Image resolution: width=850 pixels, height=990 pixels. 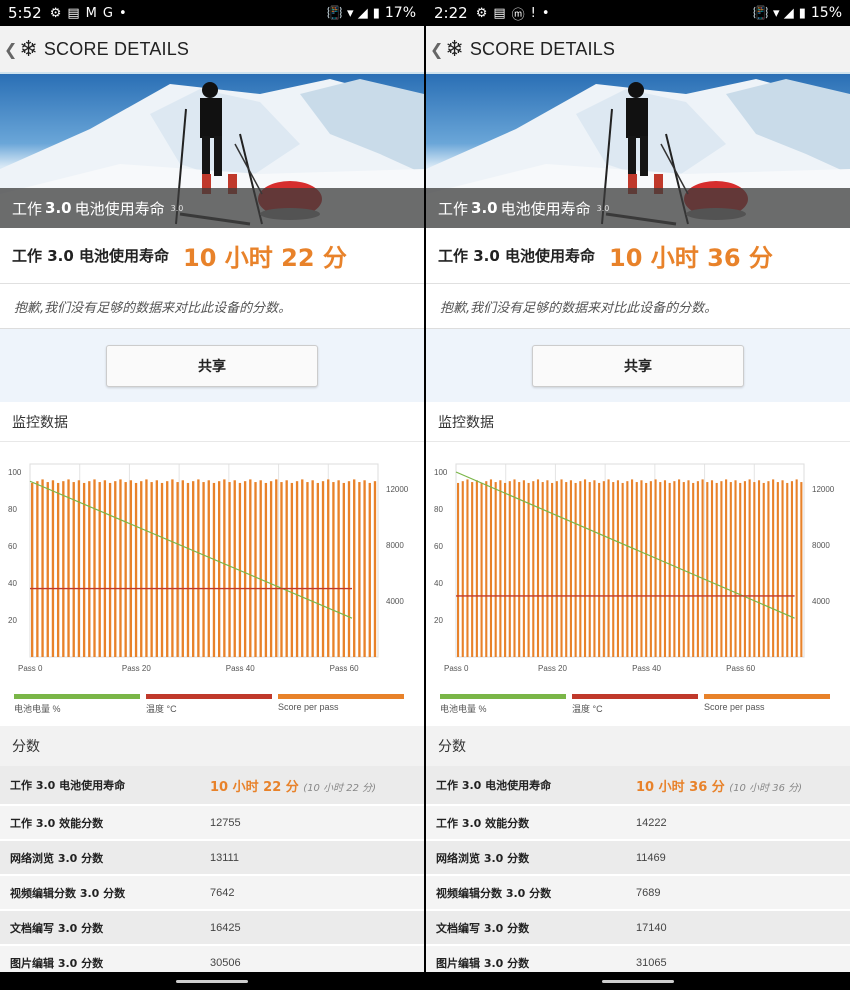 What do you see at coordinates (12, 620) in the screenshot?
I see `y-left-tick-label: 20` at bounding box center [12, 620].